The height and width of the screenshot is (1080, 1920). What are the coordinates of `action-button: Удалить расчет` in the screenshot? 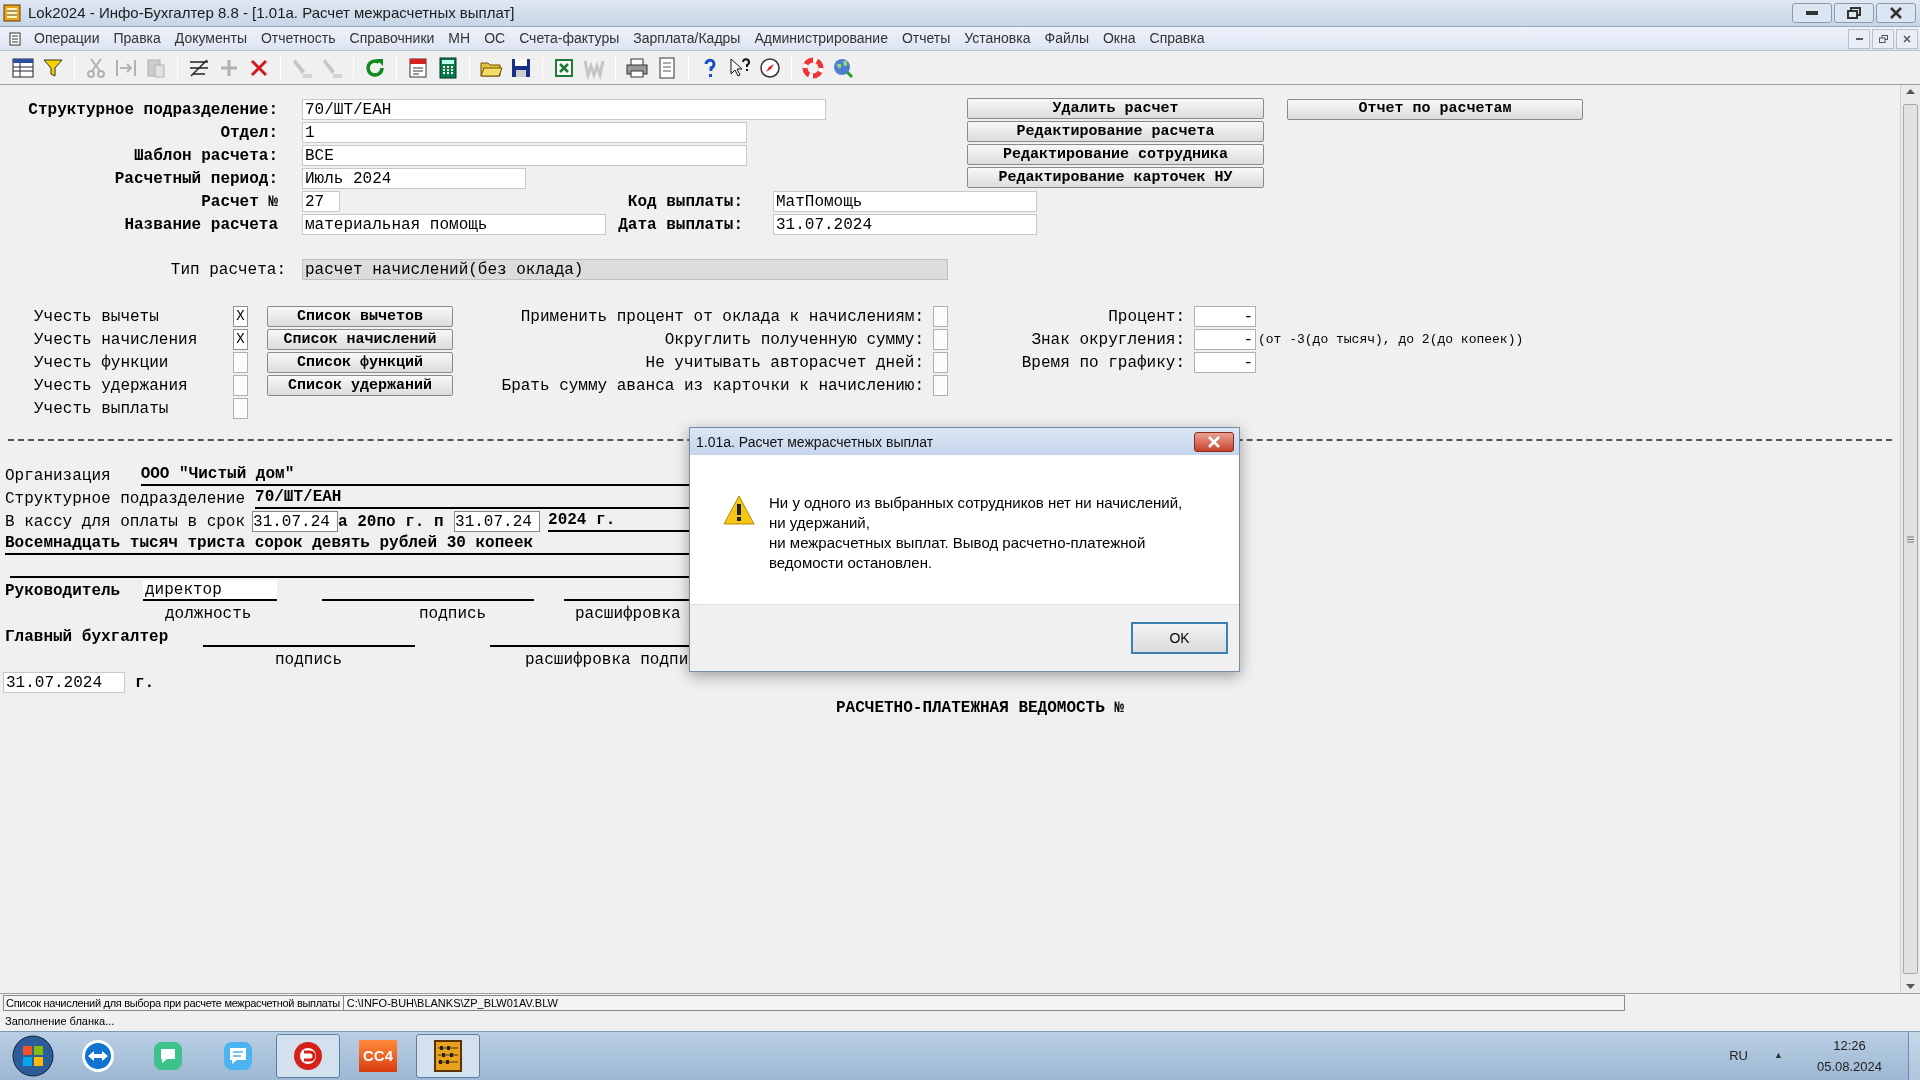 It's located at (1115, 108).